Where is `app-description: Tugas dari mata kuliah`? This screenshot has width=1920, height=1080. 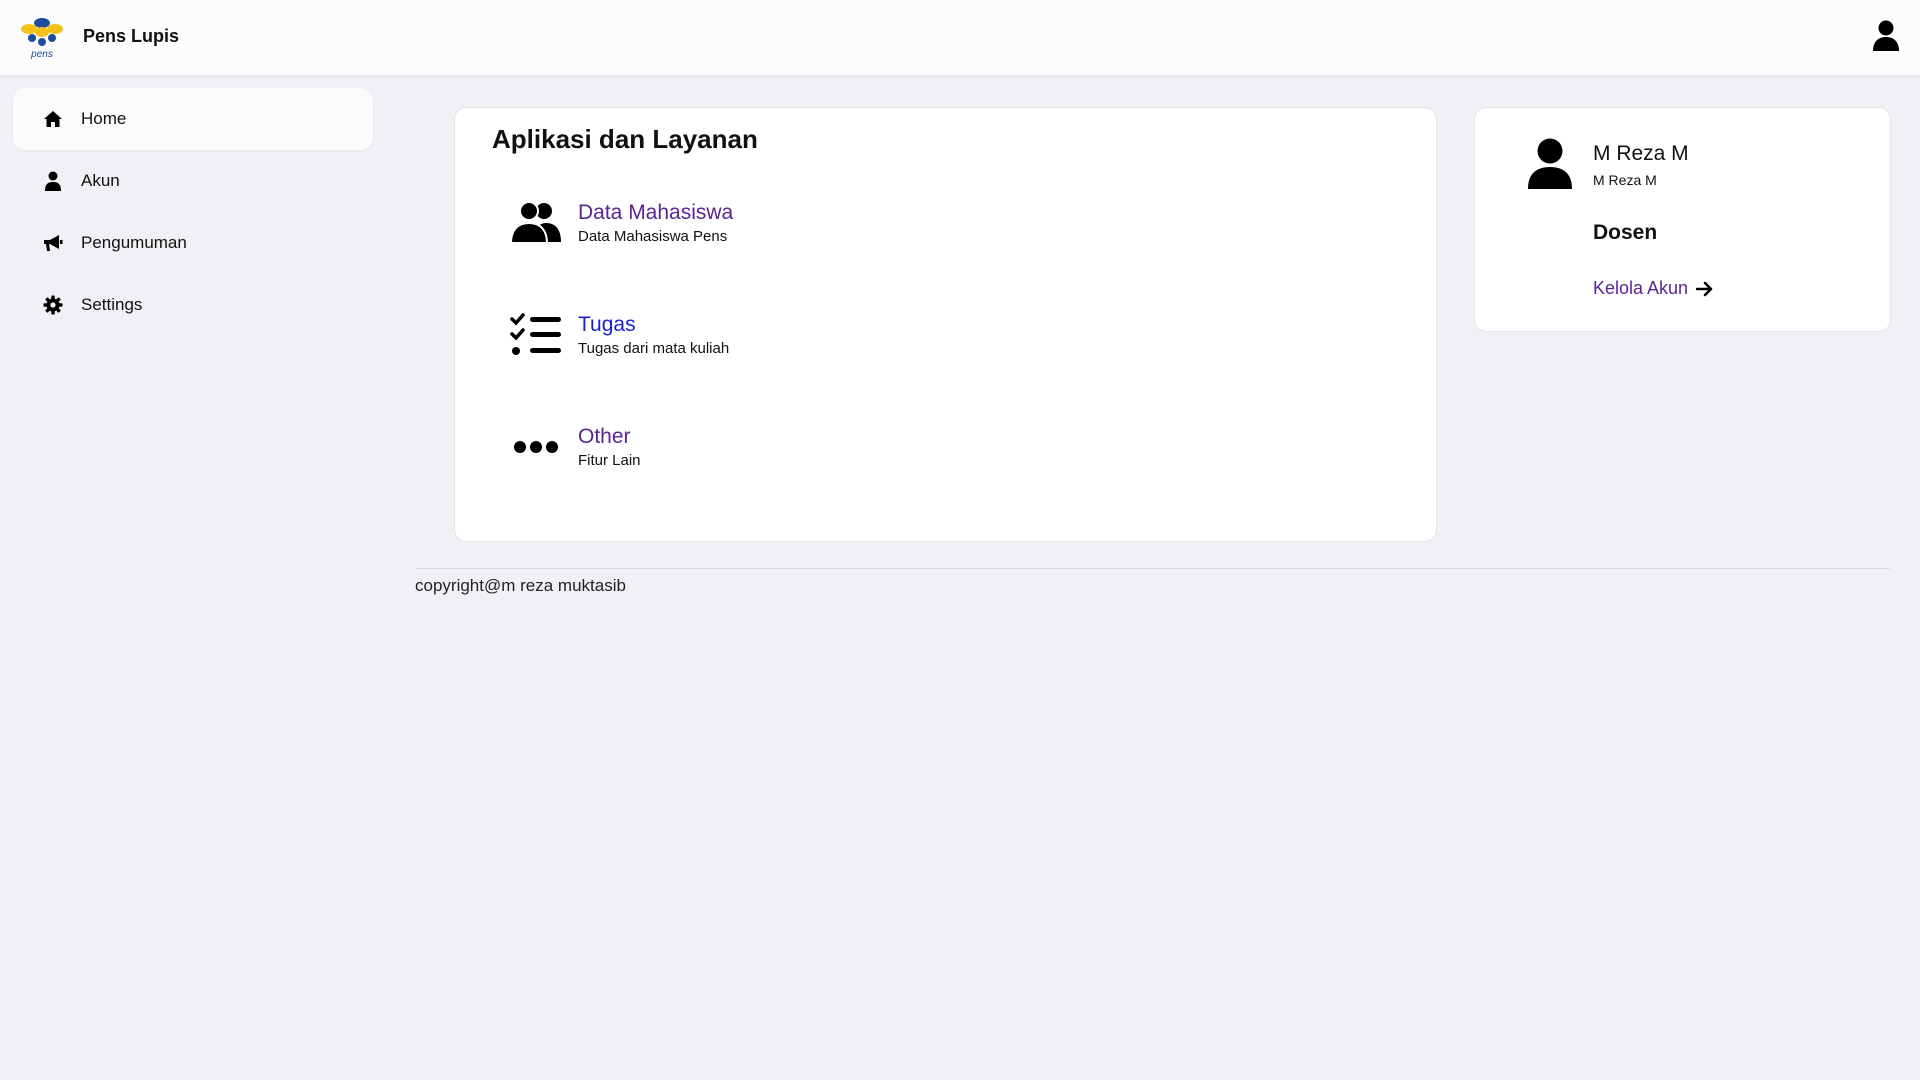
app-description: Tugas dari mata kuliah is located at coordinates (654, 348).